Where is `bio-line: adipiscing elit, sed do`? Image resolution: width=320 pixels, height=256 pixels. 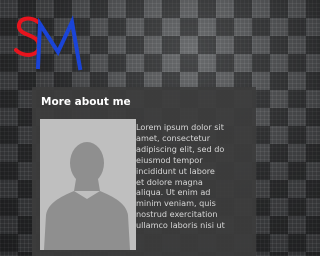 bio-line: adipiscing elit, sed do is located at coordinates (180, 148).